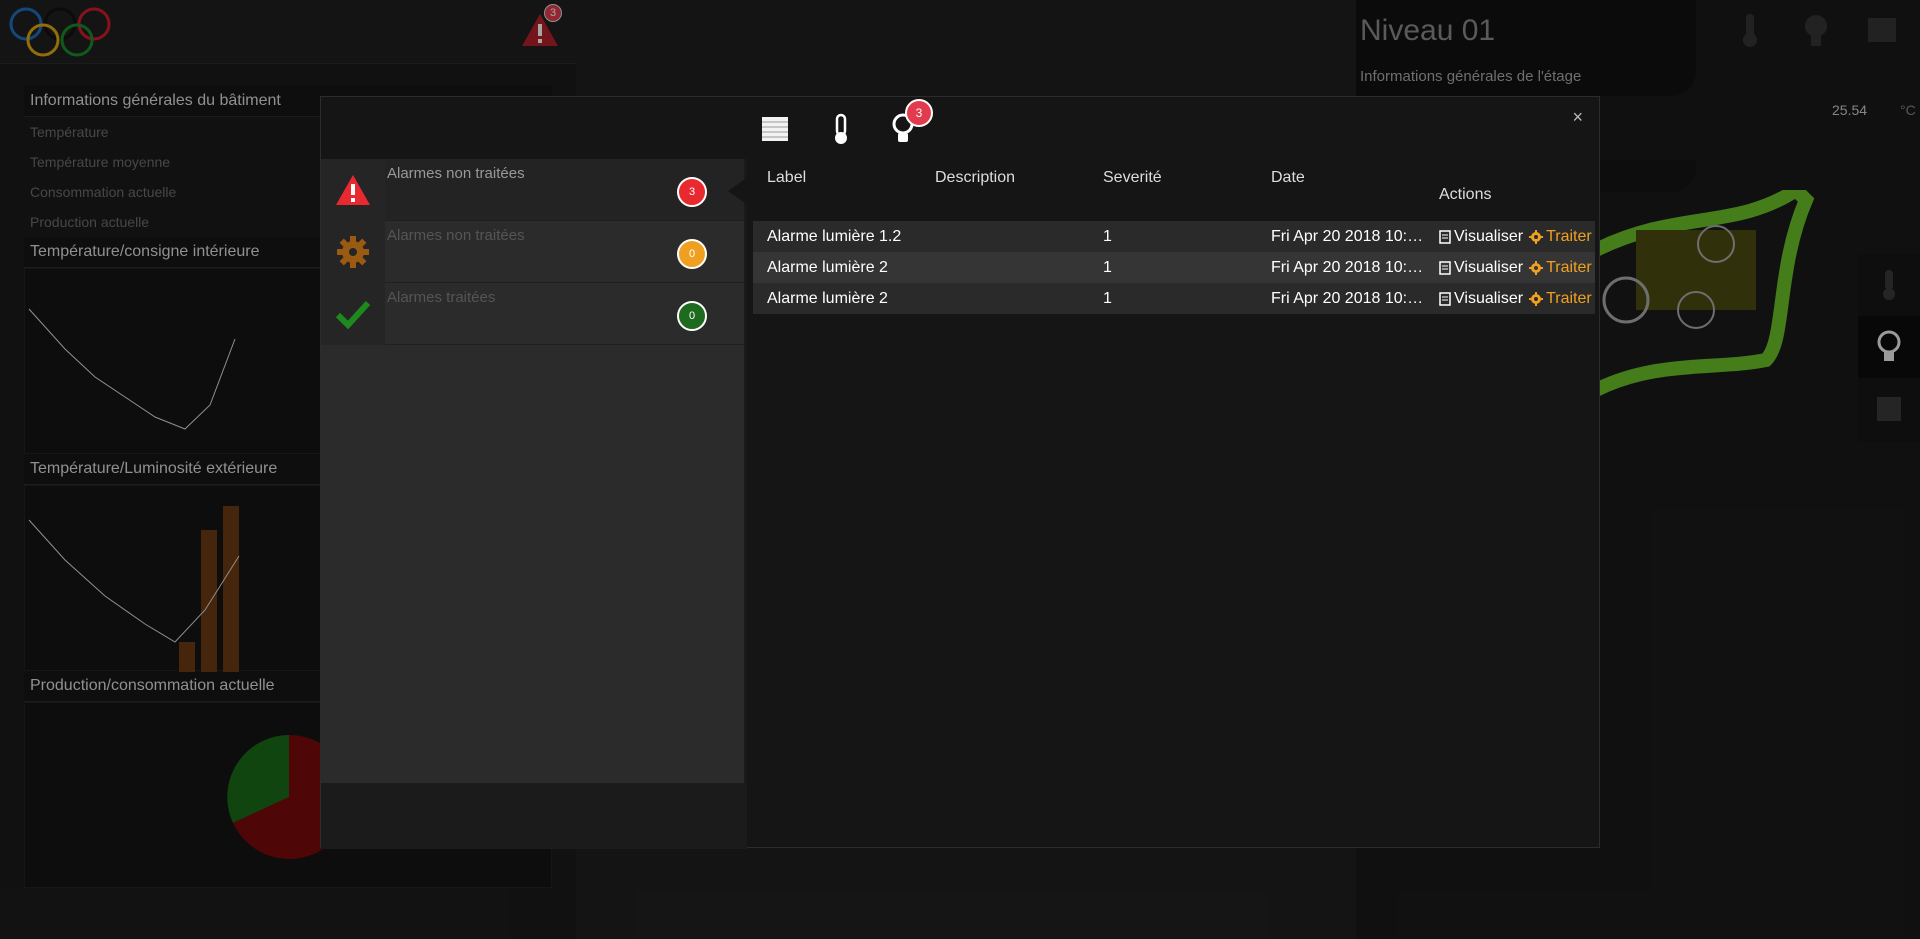 The height and width of the screenshot is (939, 1920). I want to click on alarm-group-untreated: Alarmes non traitées 3, so click(534, 190).